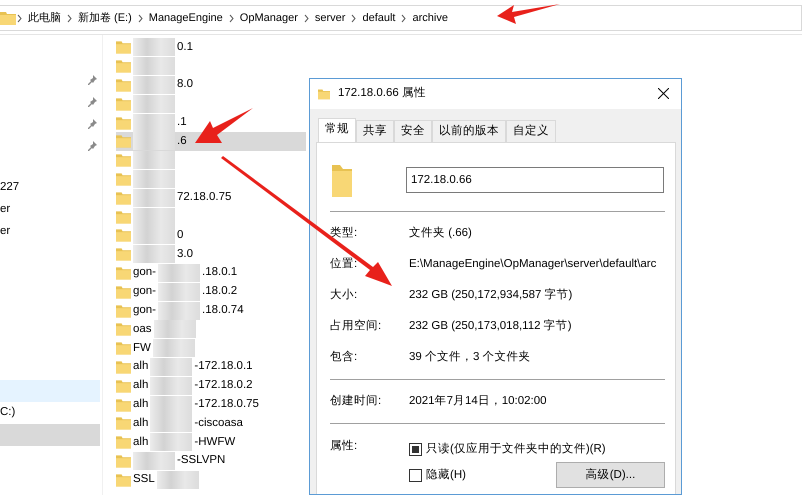 The image size is (802, 495). I want to click on property-label: 大小:, so click(344, 296).